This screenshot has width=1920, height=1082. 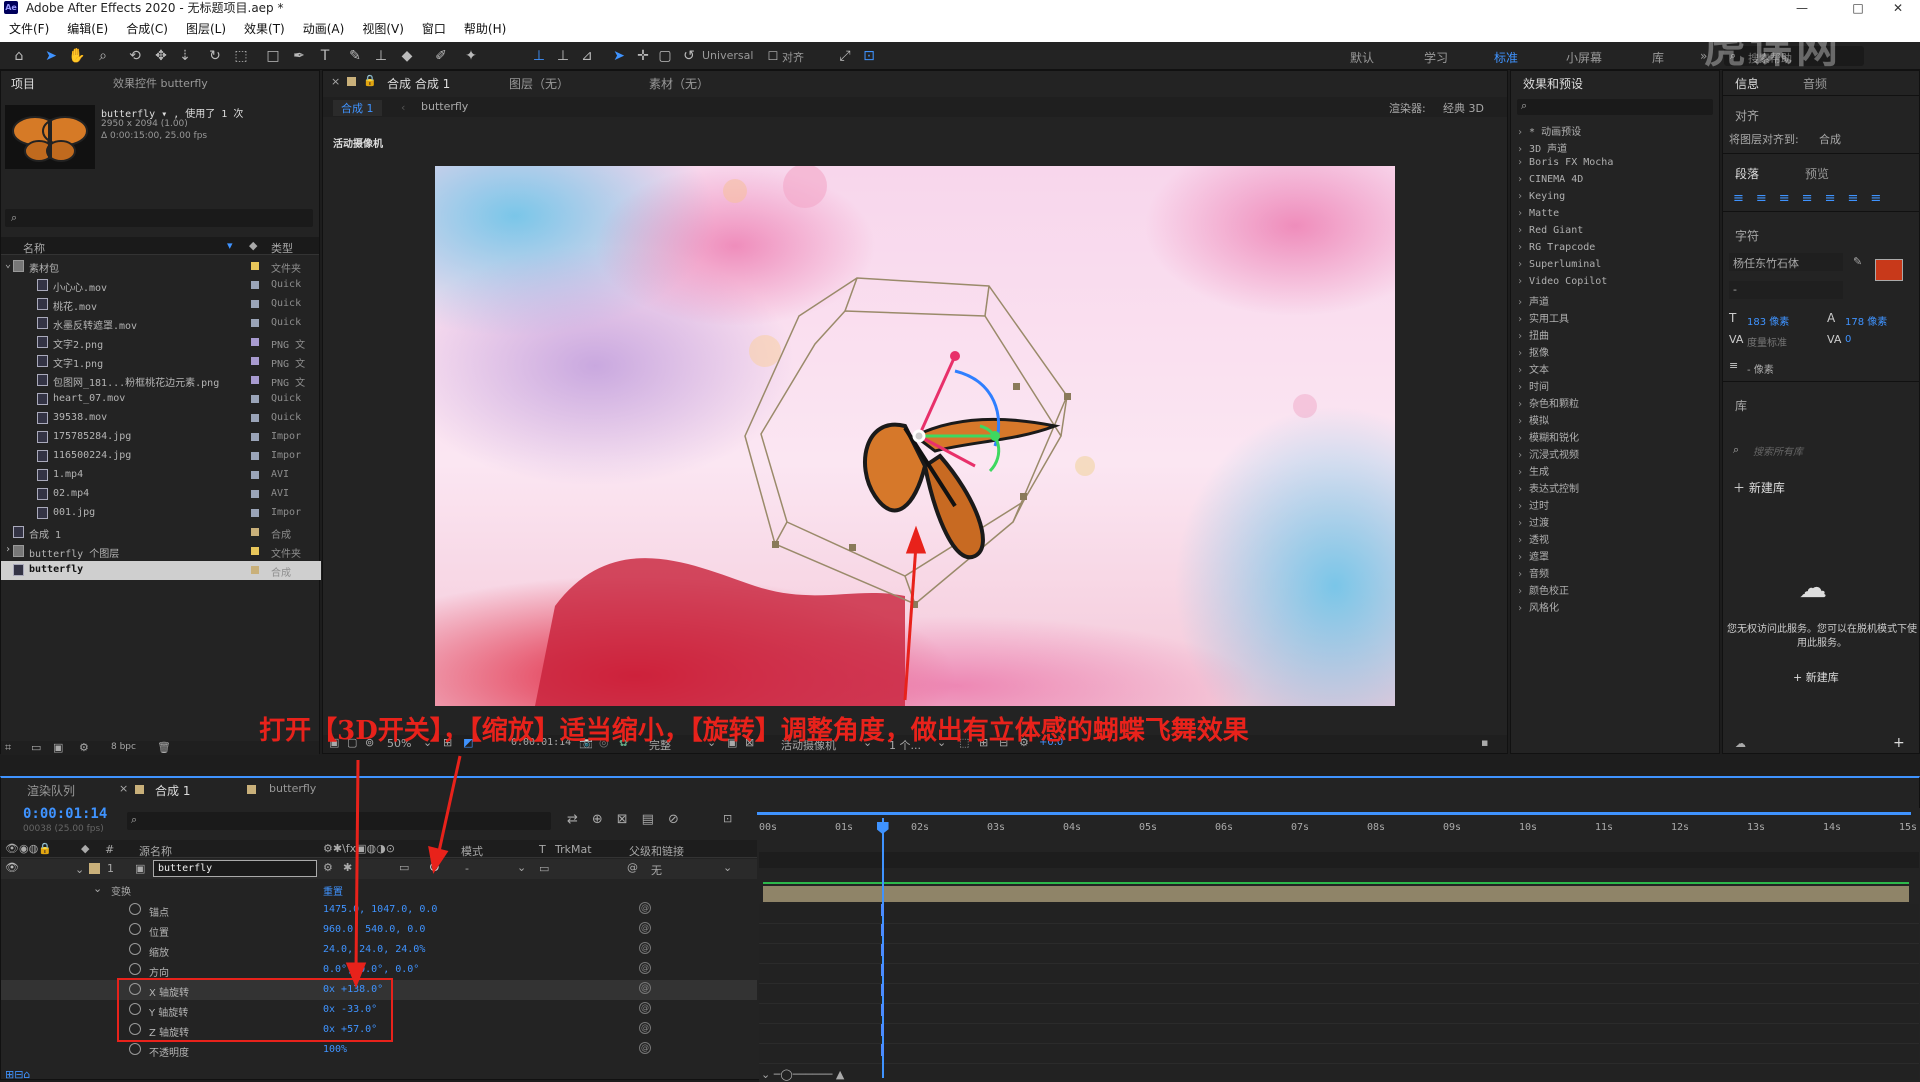 I want to click on transform-property: 位置 960.0, 540.0, 0.0 @, so click(x=379, y=930).